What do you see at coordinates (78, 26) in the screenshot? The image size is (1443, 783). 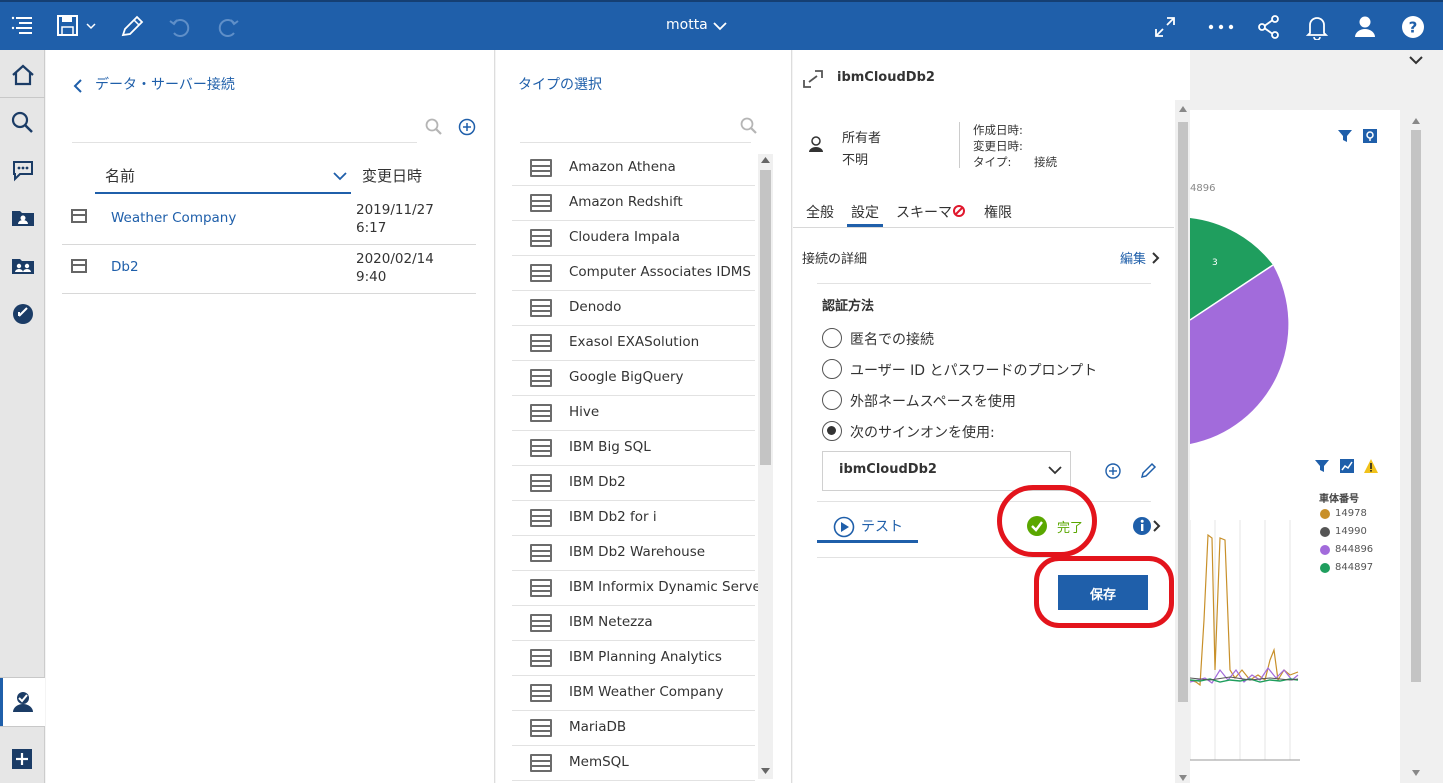 I see `save-icon` at bounding box center [78, 26].